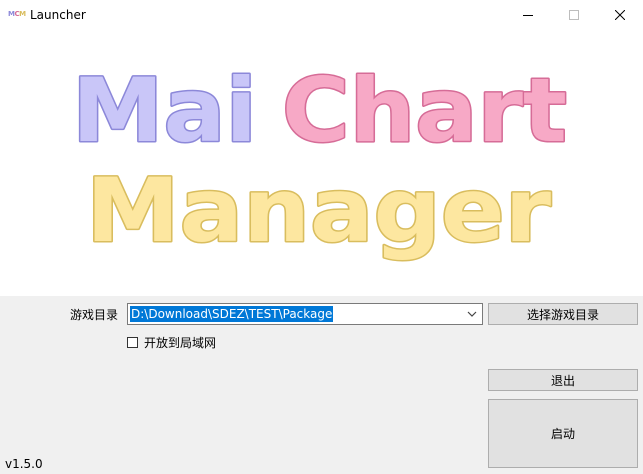  I want to click on lan-checkbox-label: 开放到局域网, so click(180, 342).